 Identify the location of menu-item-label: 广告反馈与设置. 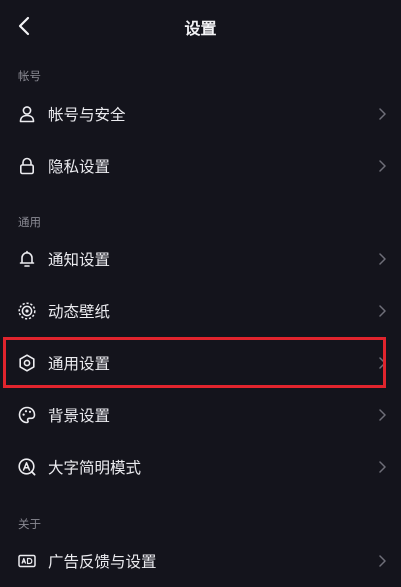
(102, 562).